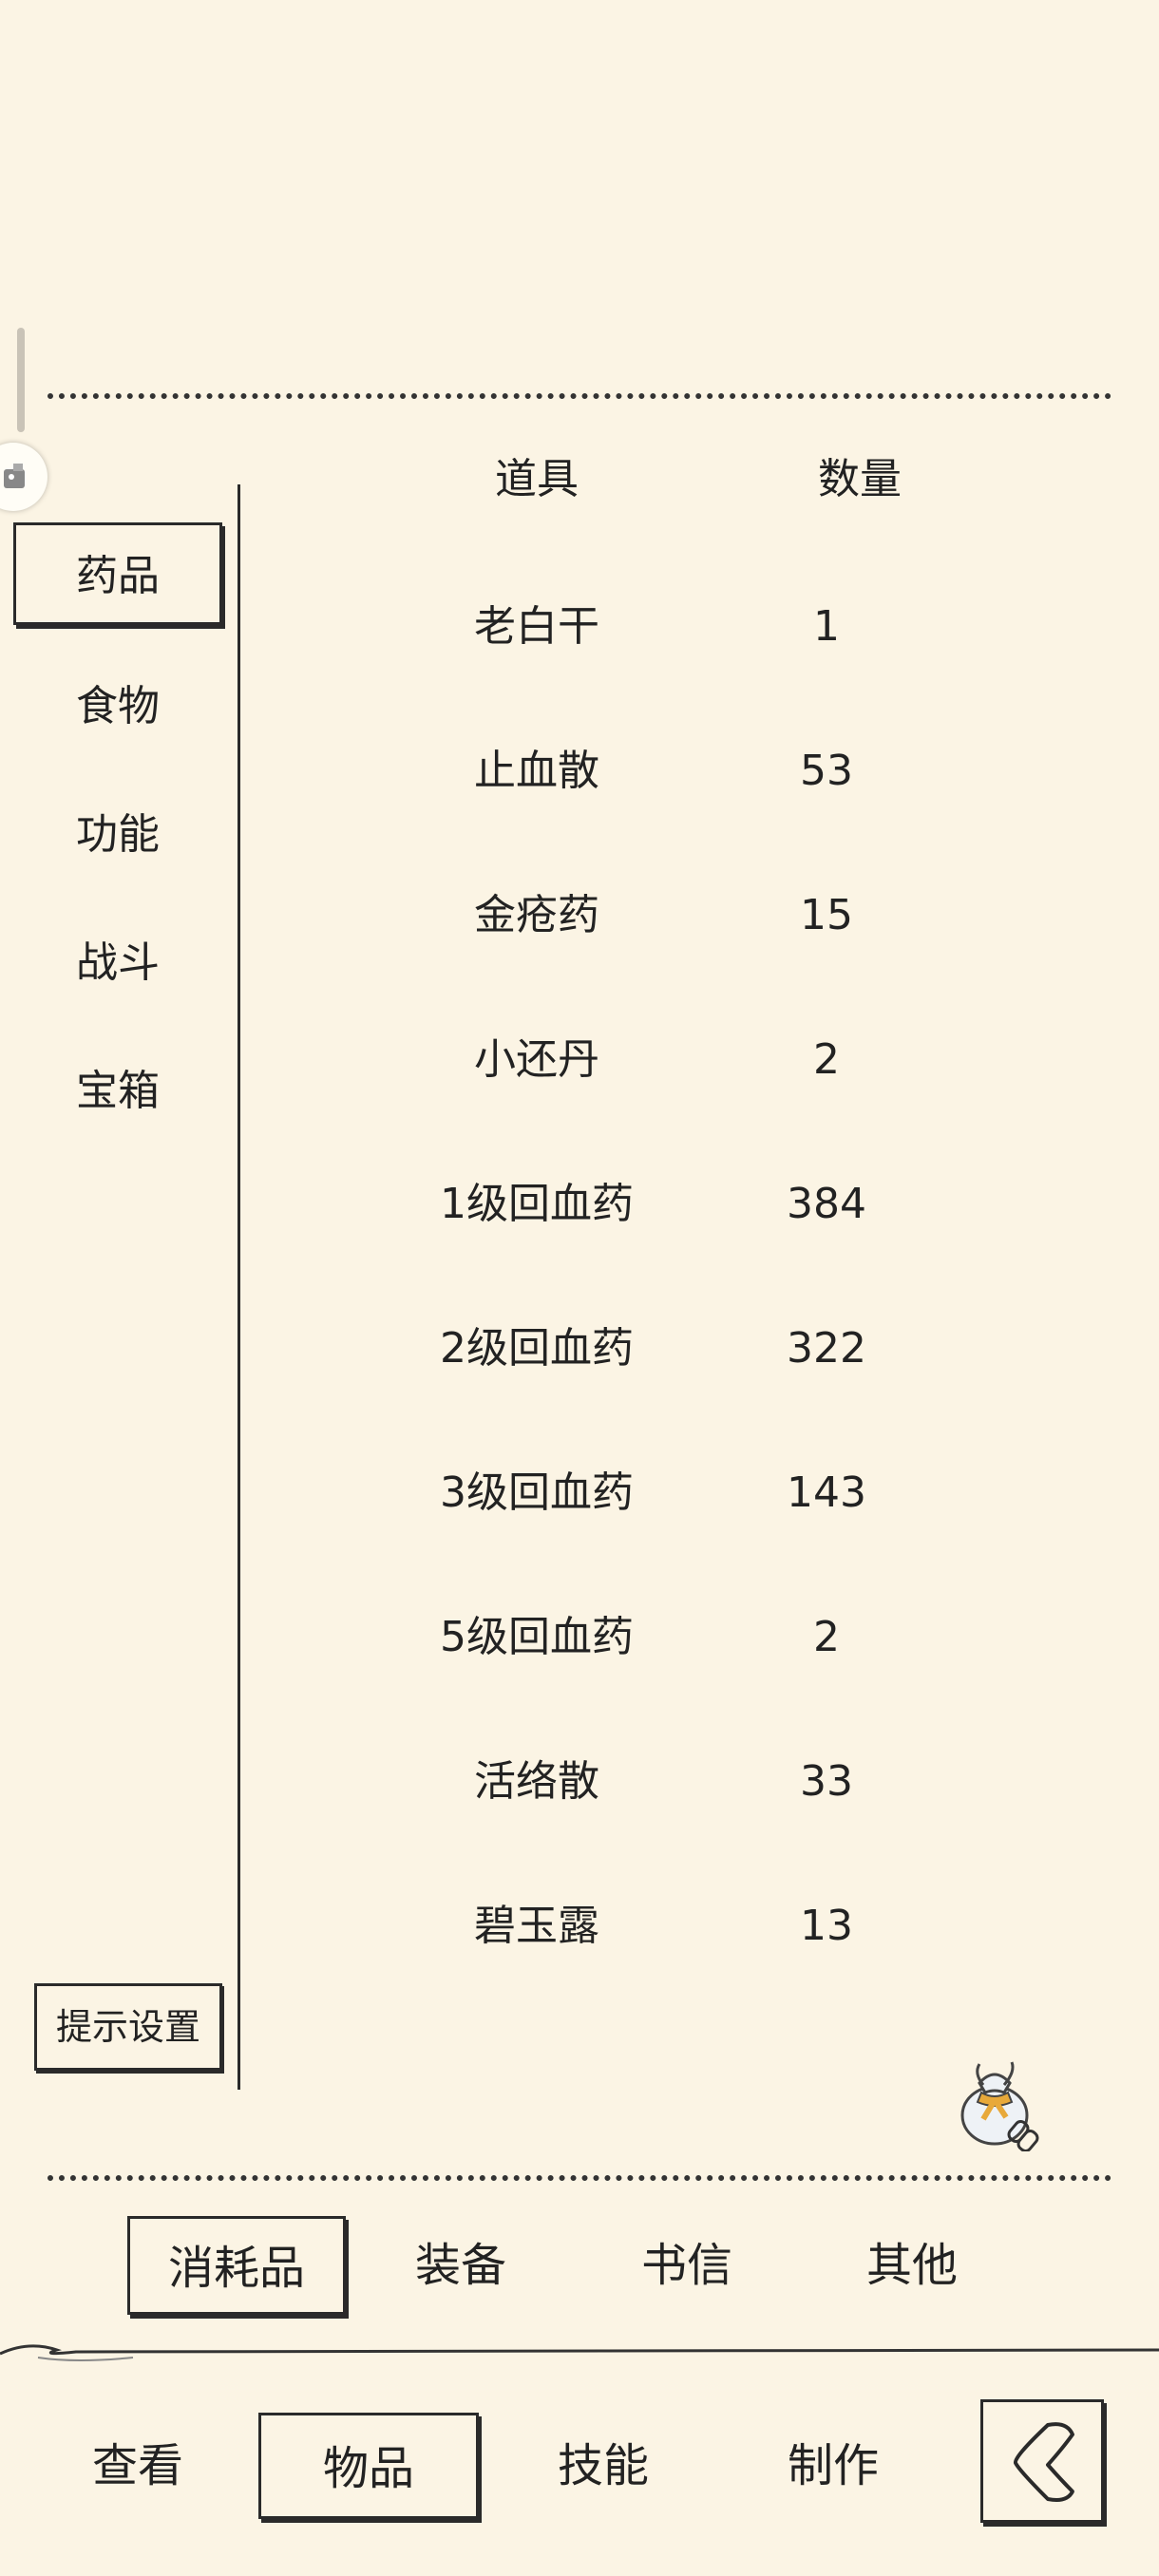 This screenshot has height=2576, width=1159. Describe the element at coordinates (687, 2265) in the screenshot. I see `tab-letters: 书信` at that location.